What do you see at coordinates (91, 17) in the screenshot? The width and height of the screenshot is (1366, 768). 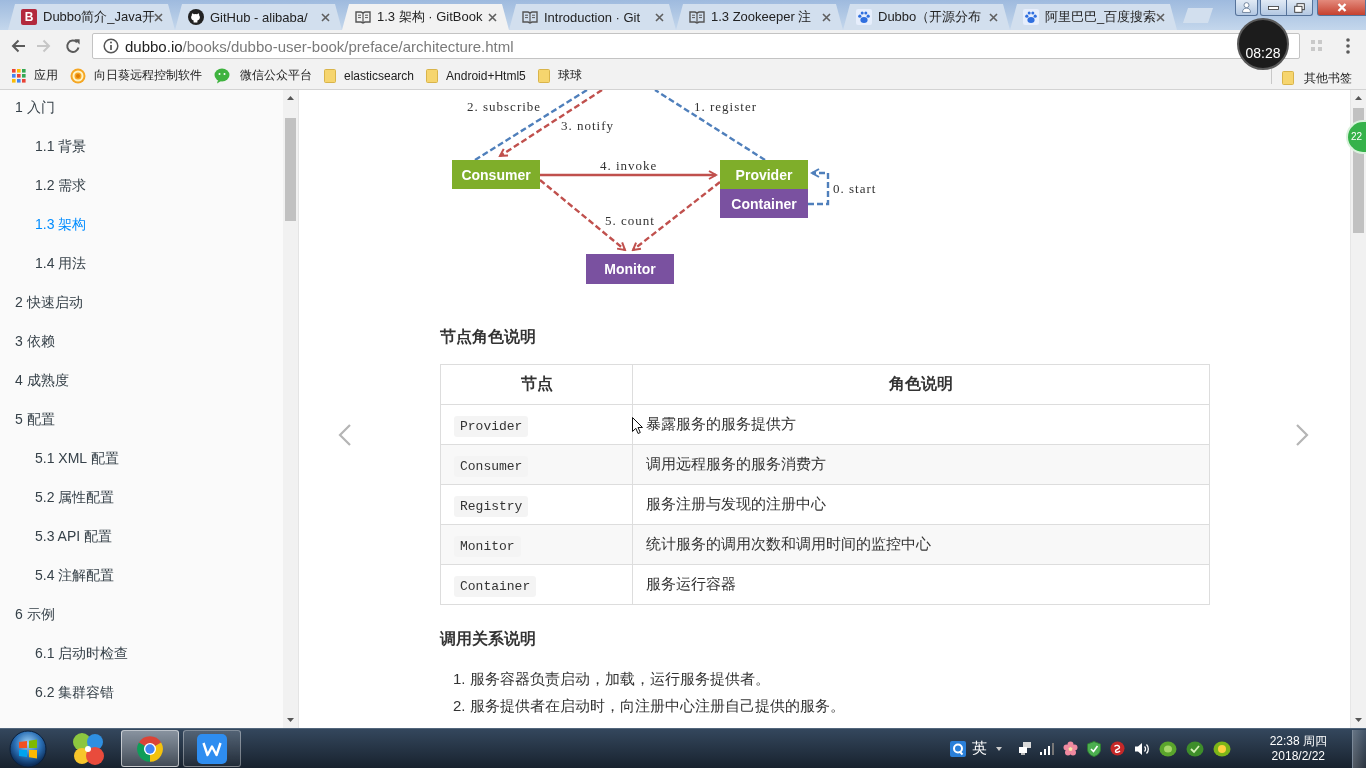 I see `browser-tab: B Dubbo简介_Java开` at bounding box center [91, 17].